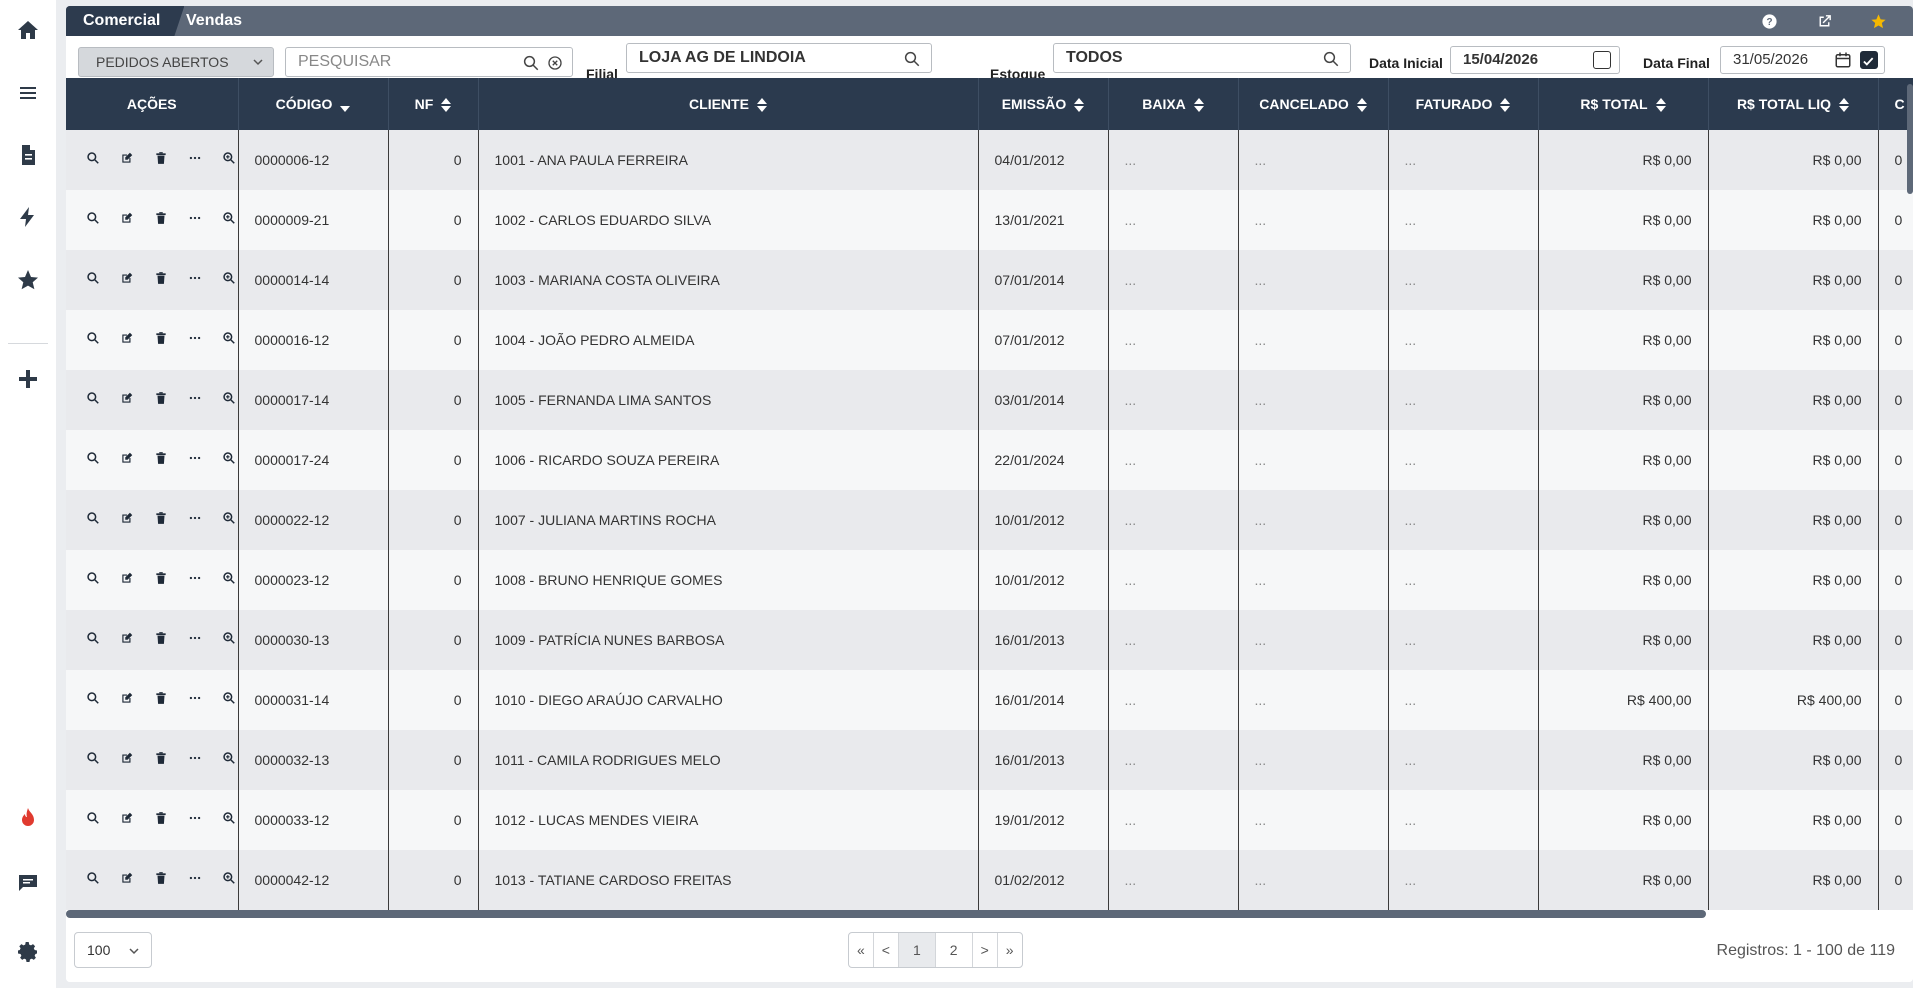 The image size is (1913, 988). What do you see at coordinates (125, 21) in the screenshot?
I see `breadcrumb-section: Comercial` at bounding box center [125, 21].